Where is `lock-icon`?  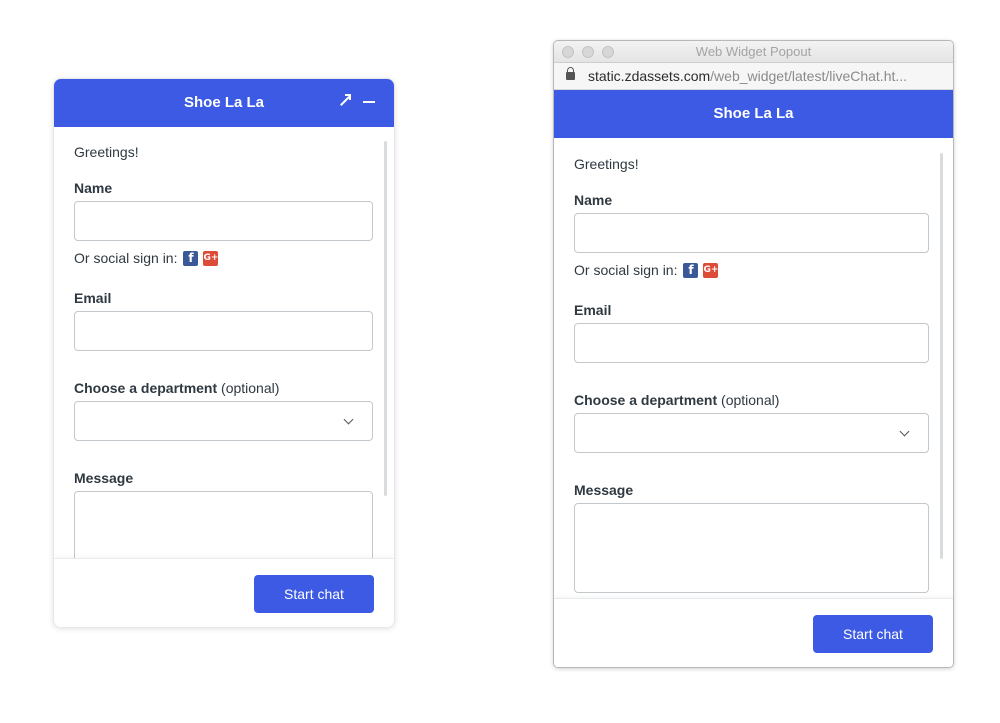
lock-icon is located at coordinates (570, 73).